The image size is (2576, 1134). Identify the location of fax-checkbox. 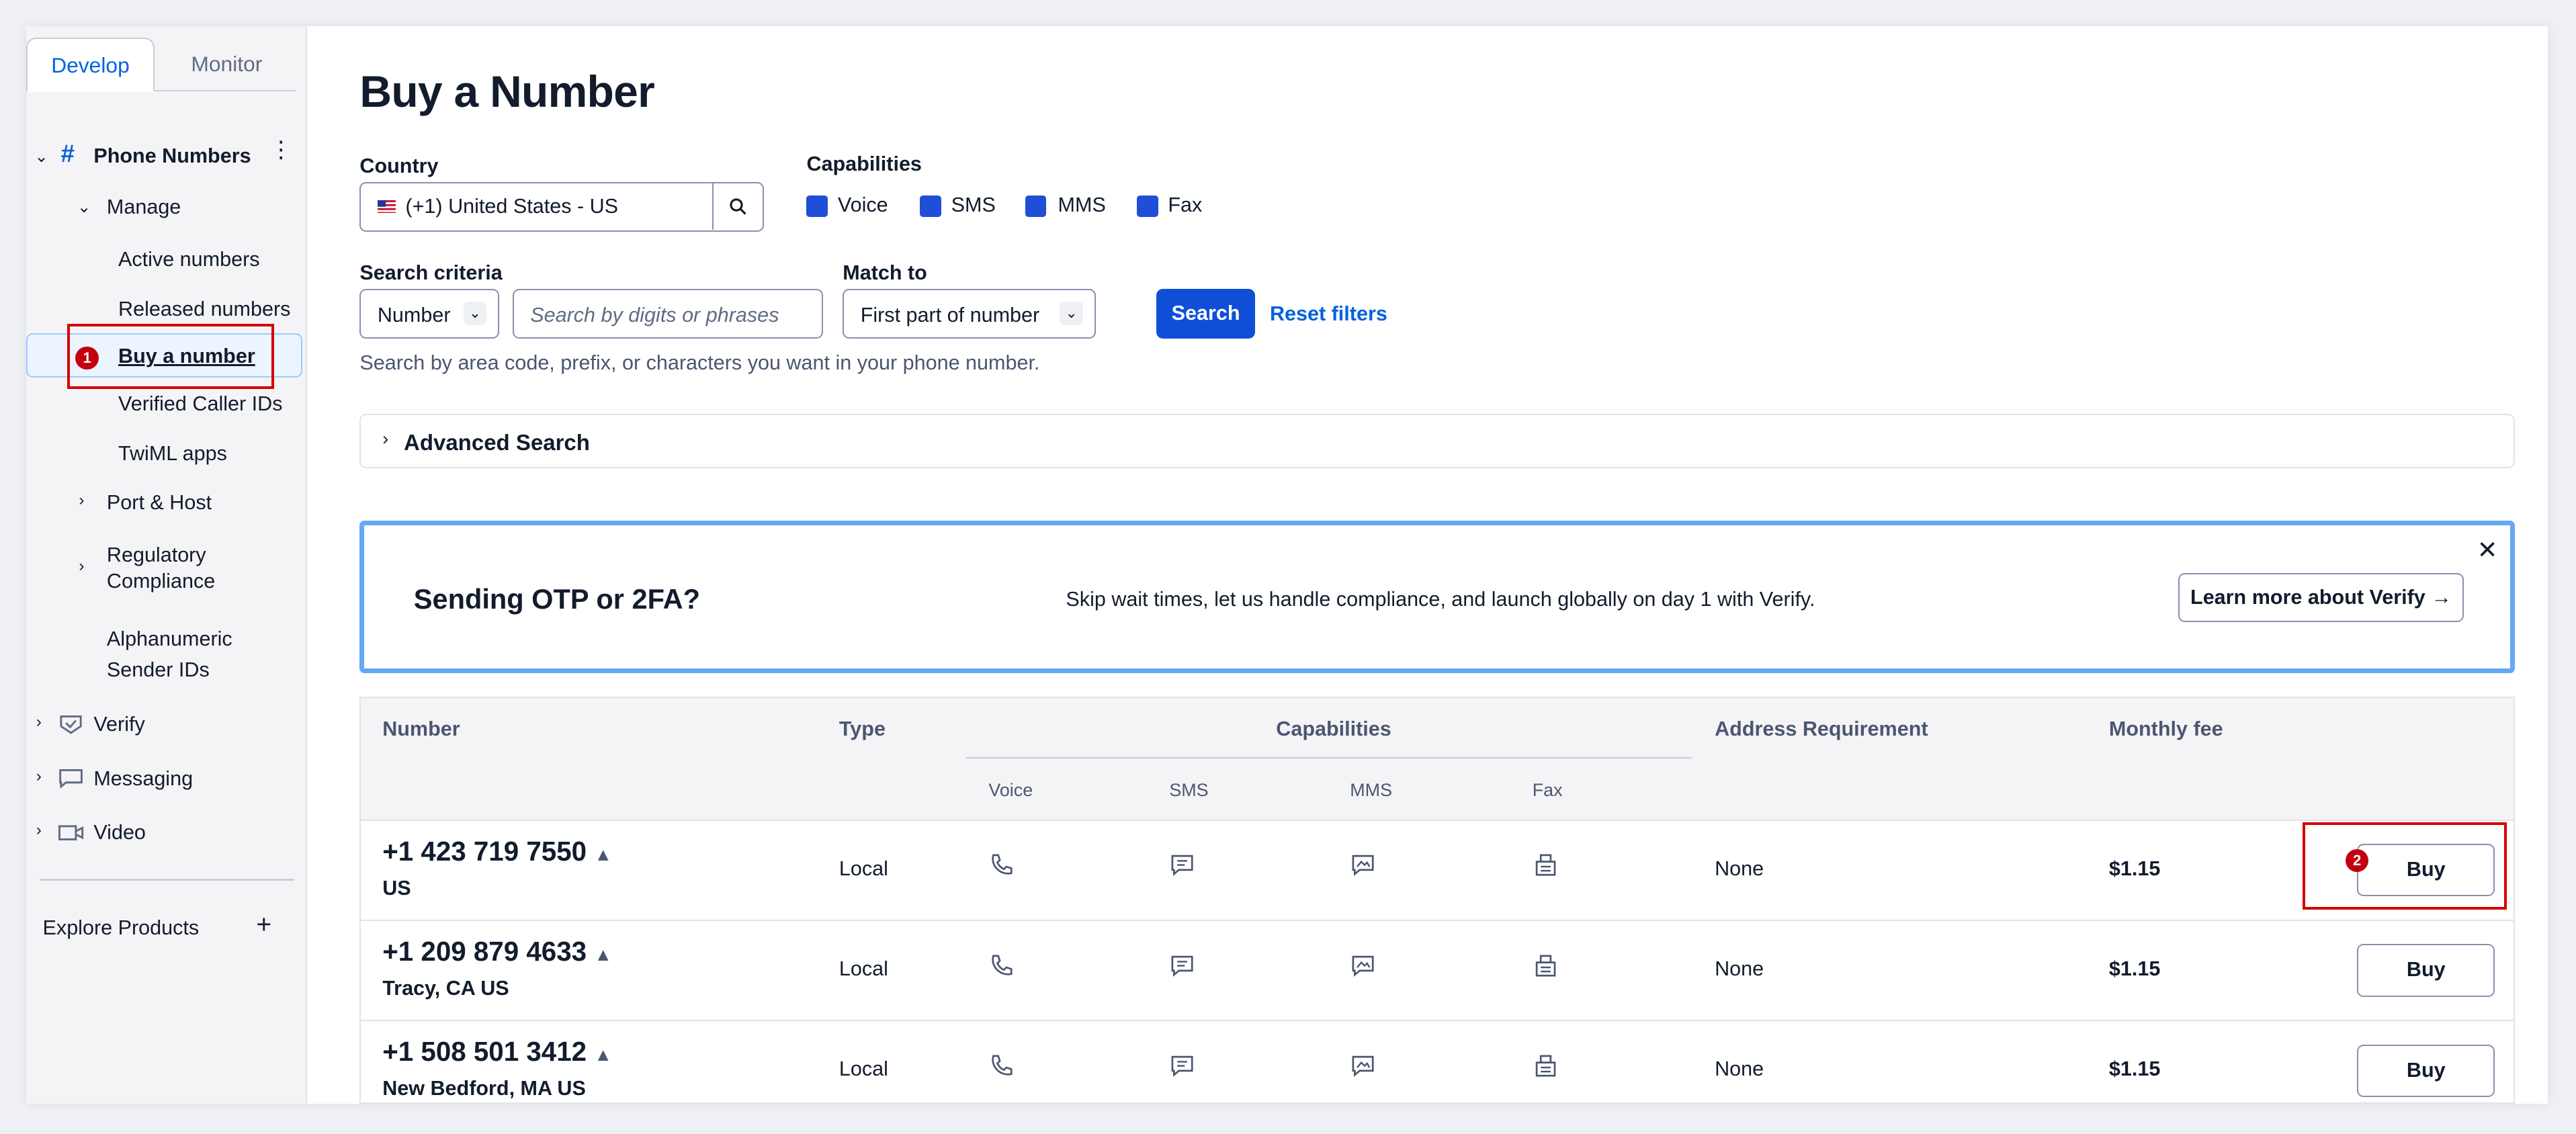
(1147, 206).